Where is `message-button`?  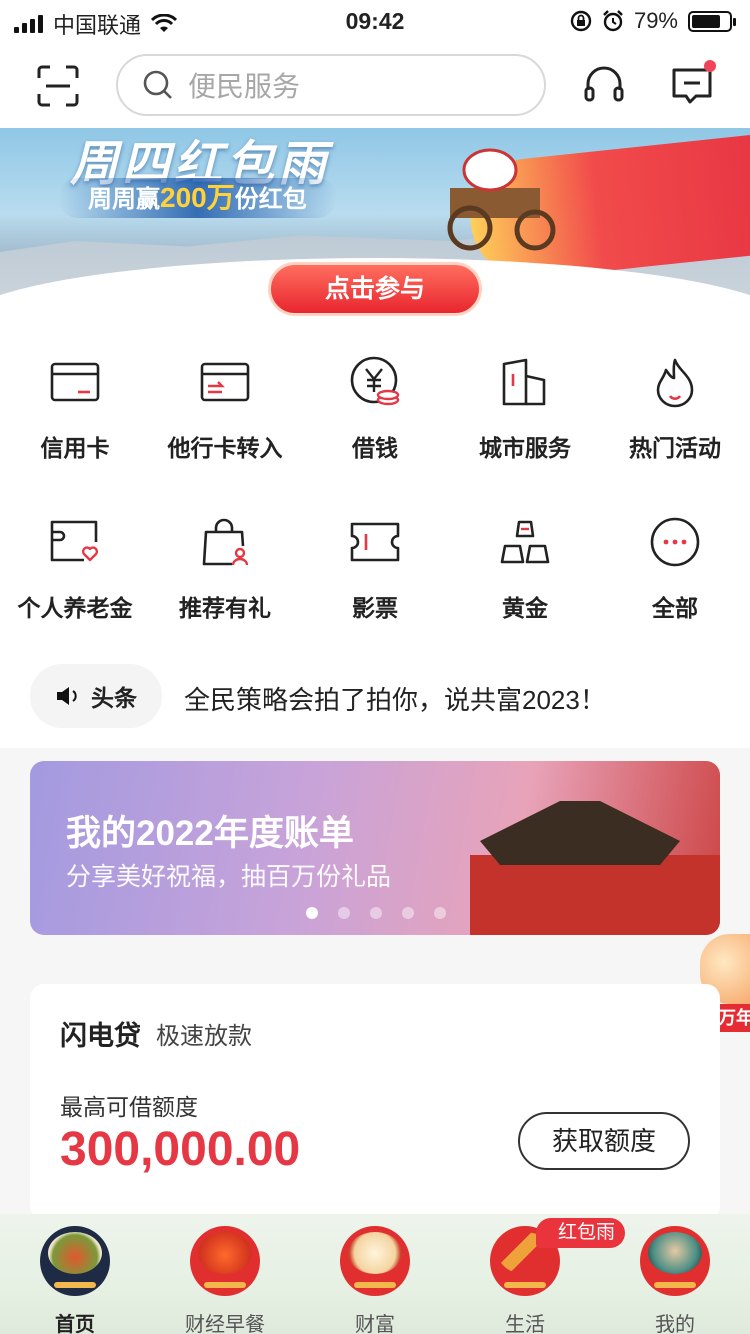 message-button is located at coordinates (693, 84).